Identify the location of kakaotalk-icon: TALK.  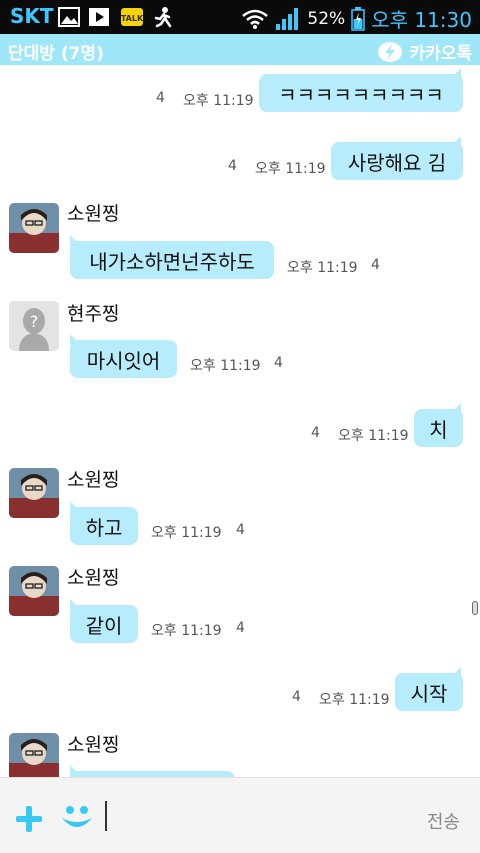
(132, 17).